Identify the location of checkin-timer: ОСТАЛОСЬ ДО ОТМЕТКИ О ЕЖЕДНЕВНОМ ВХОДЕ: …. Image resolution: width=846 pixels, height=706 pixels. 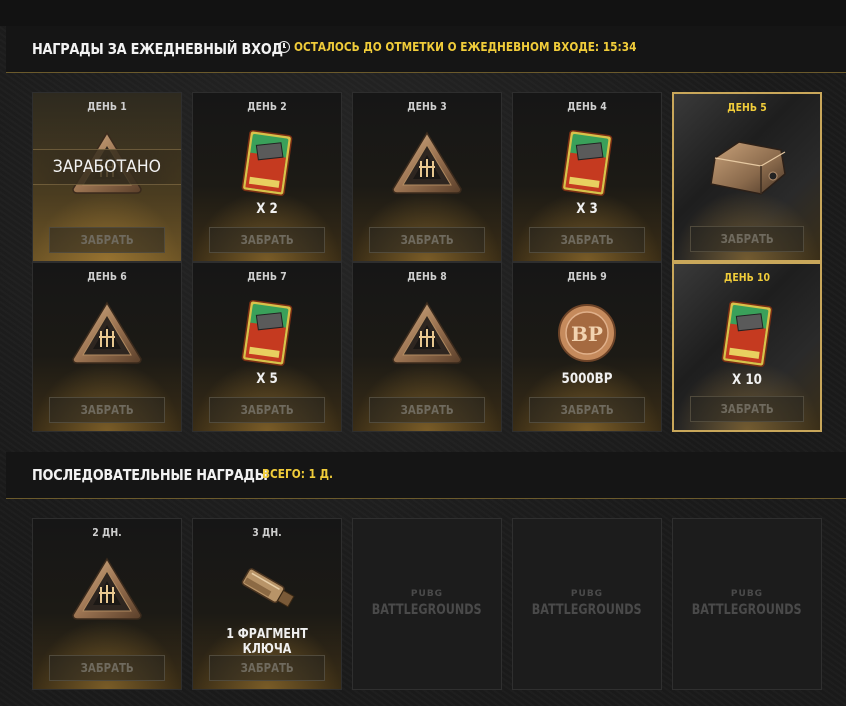
(480, 47).